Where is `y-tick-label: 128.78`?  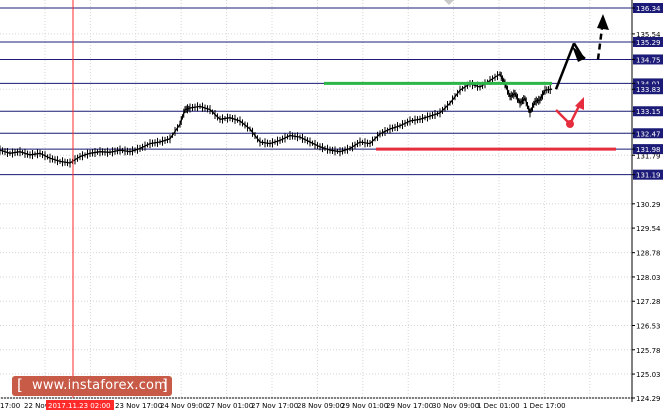 y-tick-label: 128.78 is located at coordinates (648, 254).